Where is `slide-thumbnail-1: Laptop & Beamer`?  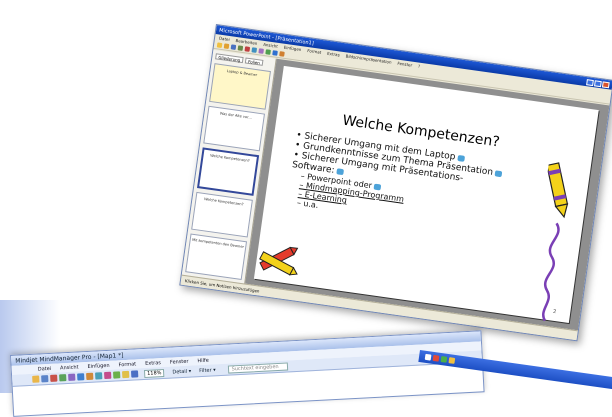
slide-thumbnail-1: Laptop & Beamer is located at coordinates (240, 86).